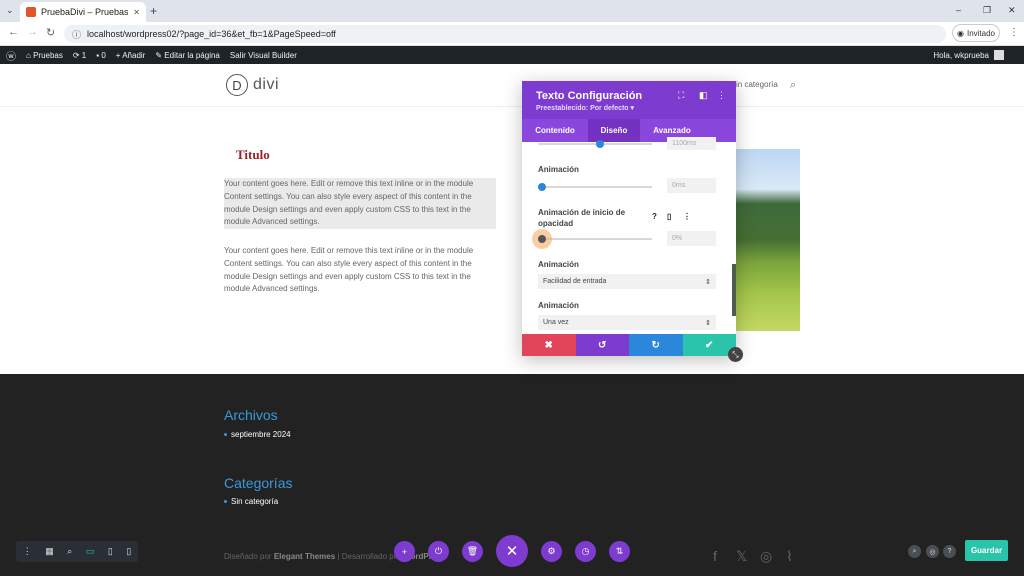 The height and width of the screenshot is (576, 1024). I want to click on profile-icon: ◉, so click(960, 33).